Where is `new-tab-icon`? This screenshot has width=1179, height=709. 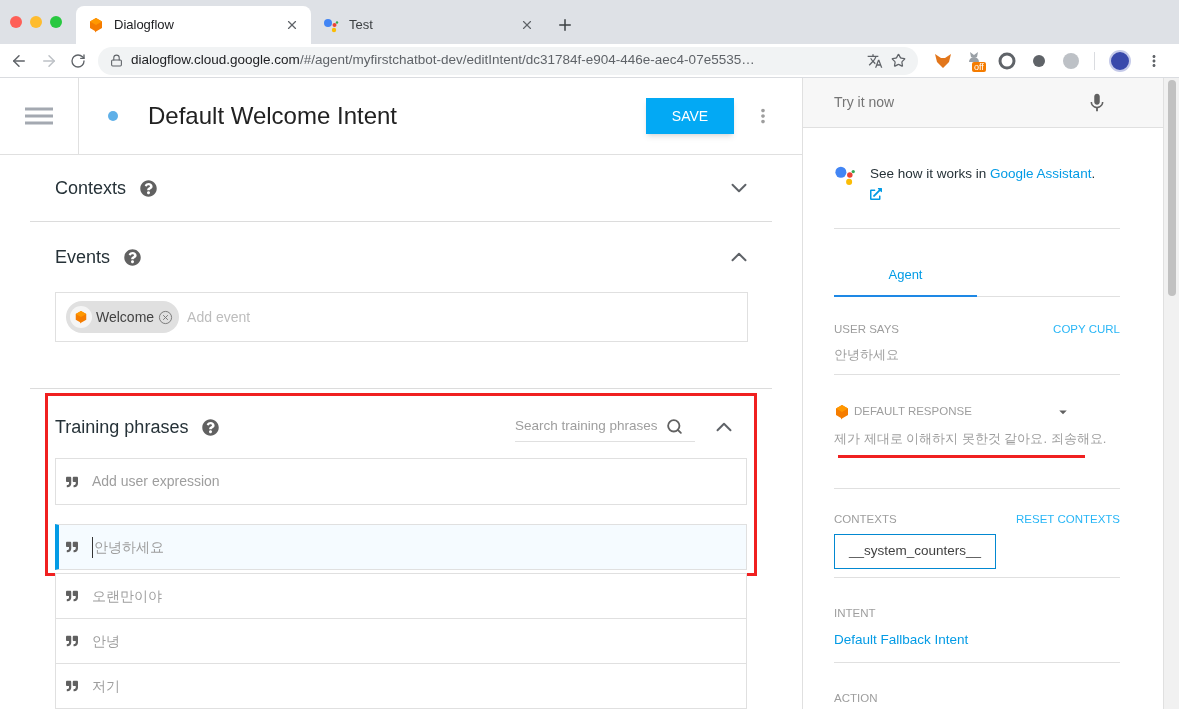
new-tab-icon is located at coordinates (565, 25).